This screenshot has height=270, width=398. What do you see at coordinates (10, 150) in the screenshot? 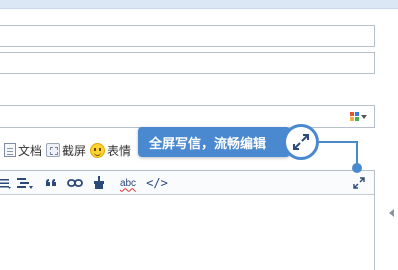
I see `document-icon` at bounding box center [10, 150].